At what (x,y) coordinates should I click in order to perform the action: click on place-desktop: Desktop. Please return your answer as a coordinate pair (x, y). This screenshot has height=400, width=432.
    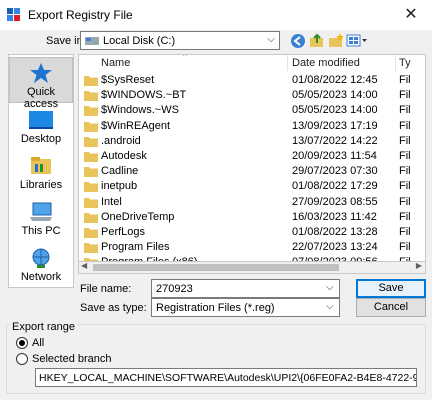
    Looking at the image, I should click on (41, 128).